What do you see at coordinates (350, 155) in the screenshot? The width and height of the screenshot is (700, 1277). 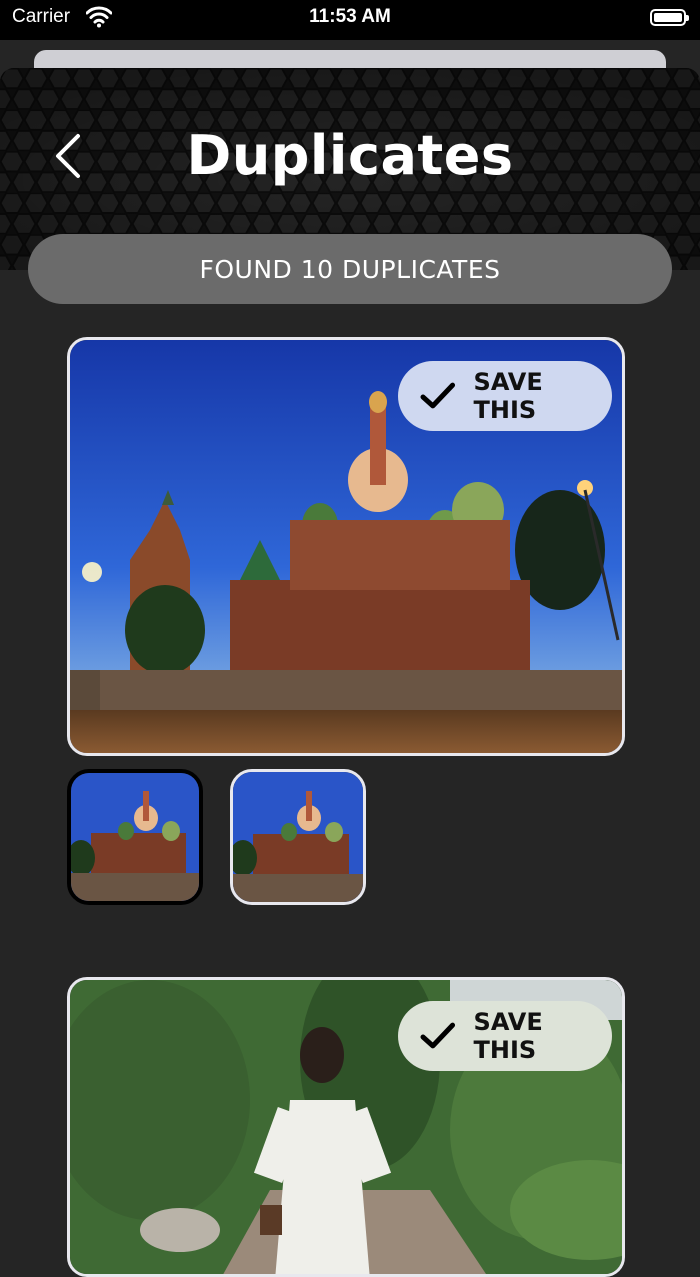 I see `page-title: Duplicates` at bounding box center [350, 155].